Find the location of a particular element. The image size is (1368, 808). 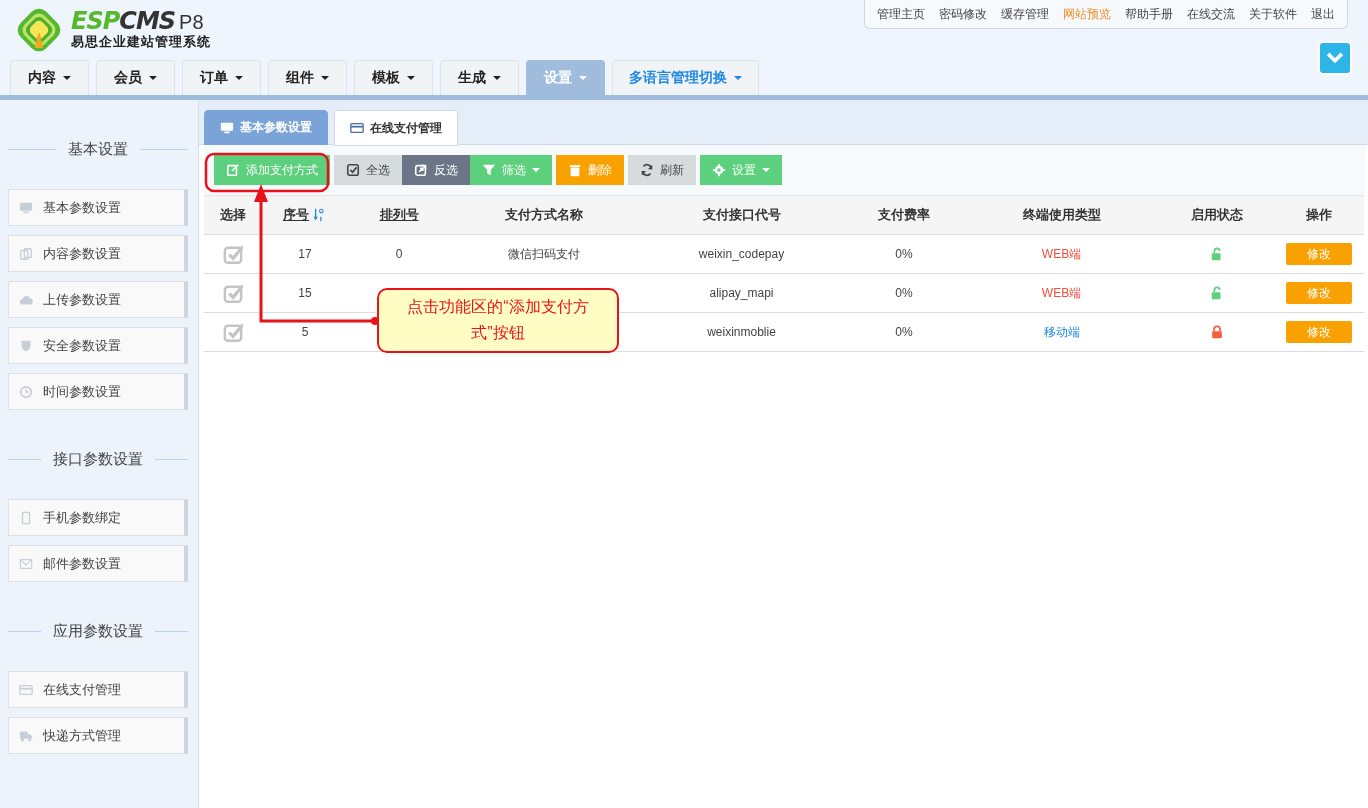

sidebar-item: 快递方式管理 is located at coordinates (98, 735).